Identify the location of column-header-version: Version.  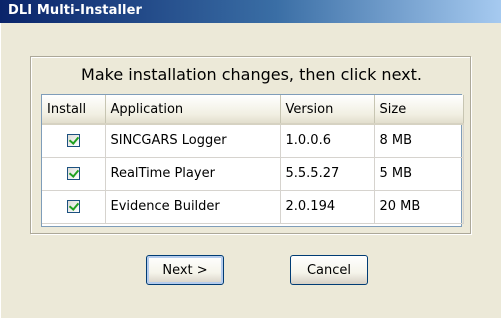
(327, 110).